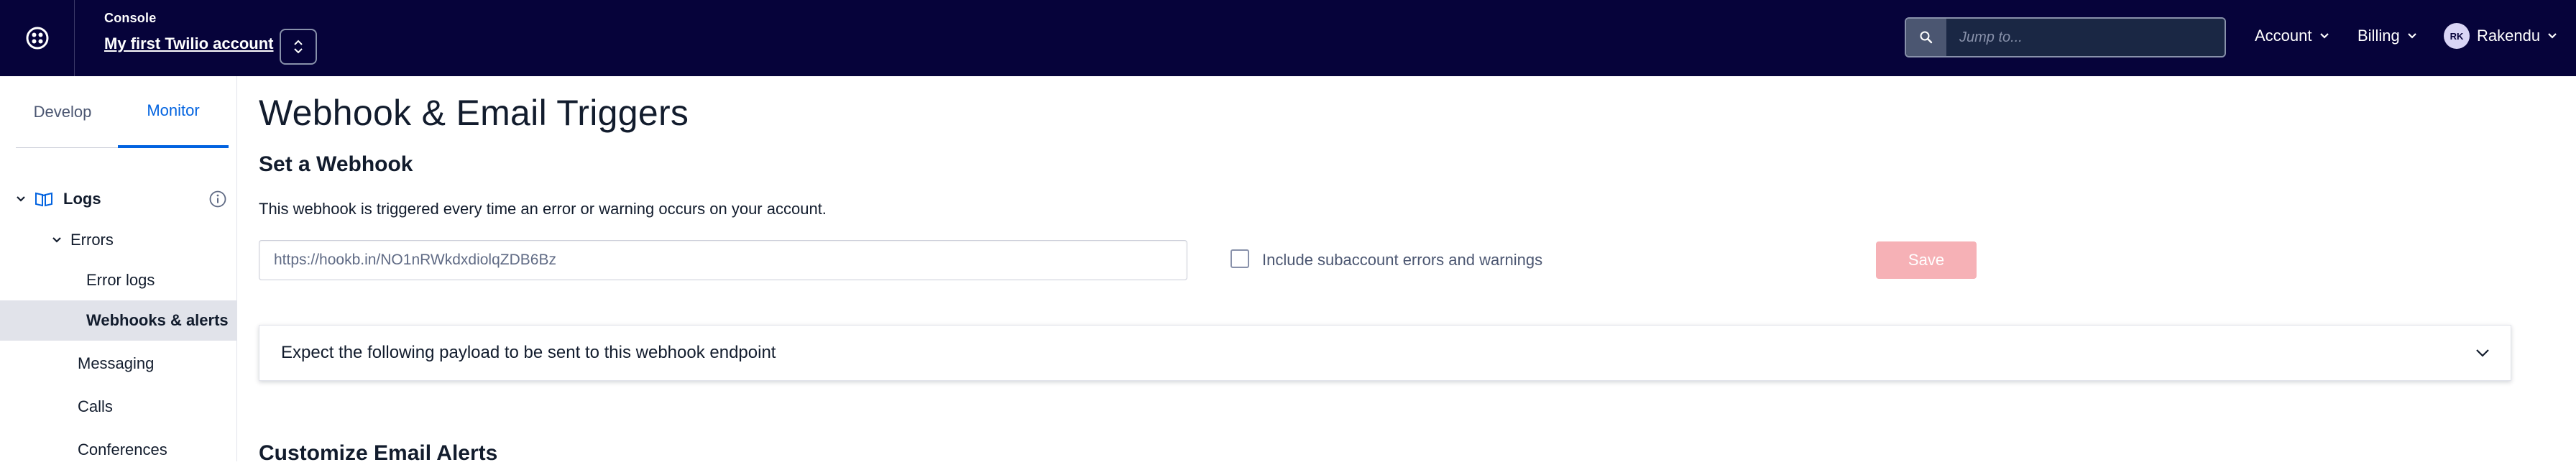  Describe the element at coordinates (336, 164) in the screenshot. I see `section-title: Set a Webhook` at that location.